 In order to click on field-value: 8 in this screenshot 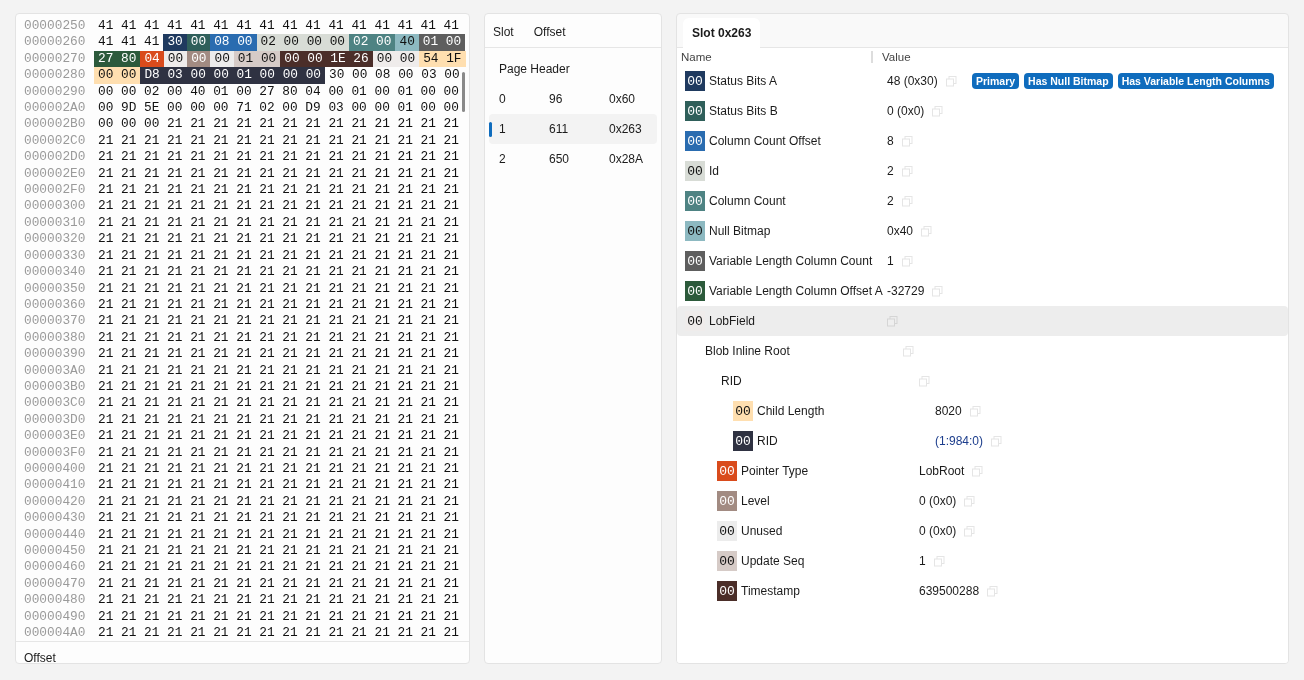, I will do `click(890, 141)`.